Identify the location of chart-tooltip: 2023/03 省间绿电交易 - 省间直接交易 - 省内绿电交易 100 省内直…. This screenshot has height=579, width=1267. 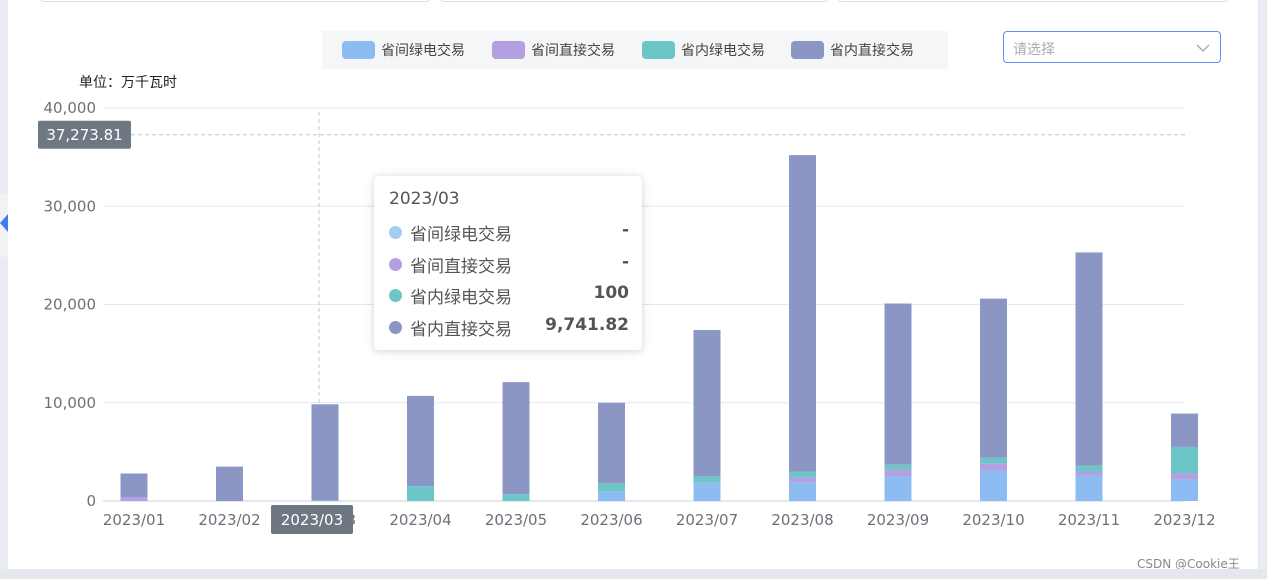
(508, 263).